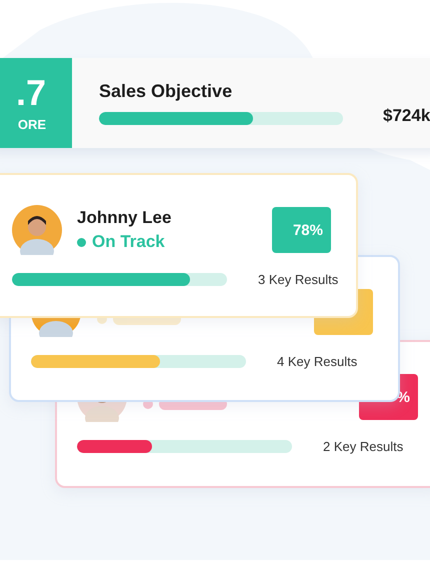  What do you see at coordinates (128, 242) in the screenshot?
I see `status-text: On Track` at bounding box center [128, 242].